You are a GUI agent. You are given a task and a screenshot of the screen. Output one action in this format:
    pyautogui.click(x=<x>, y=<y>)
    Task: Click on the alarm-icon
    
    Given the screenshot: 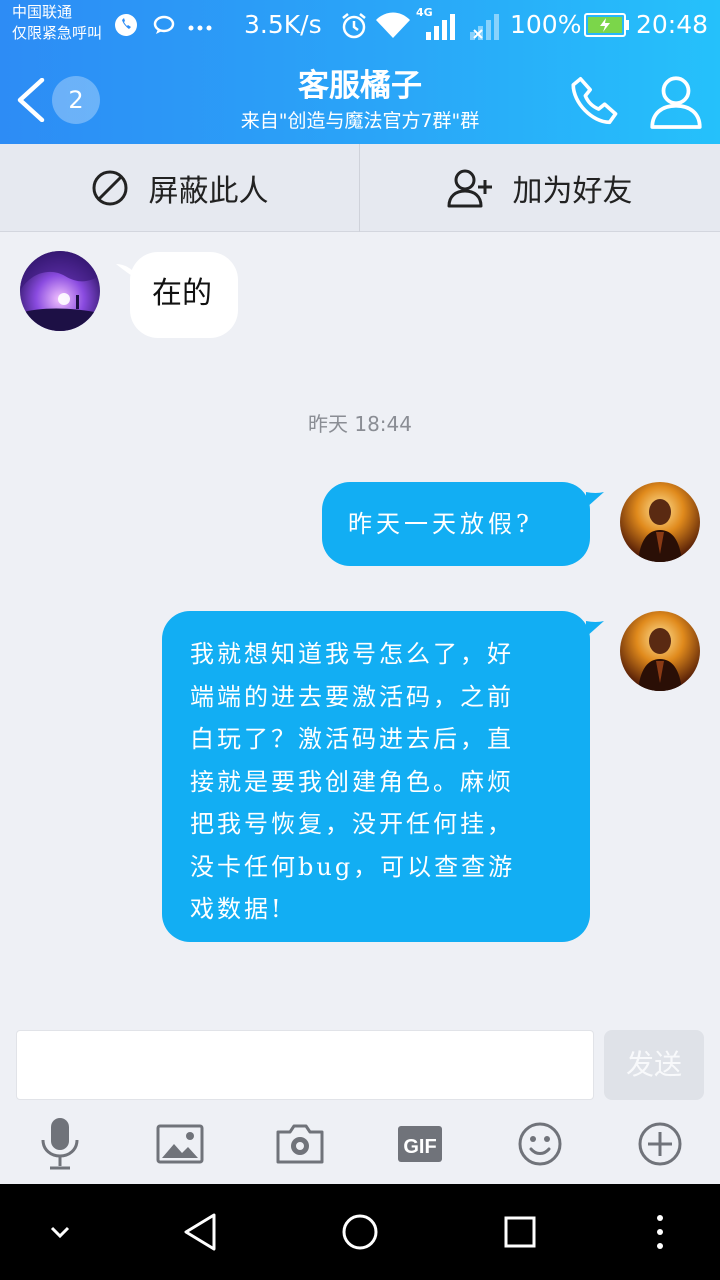 What is the action you would take?
    pyautogui.click(x=354, y=28)
    